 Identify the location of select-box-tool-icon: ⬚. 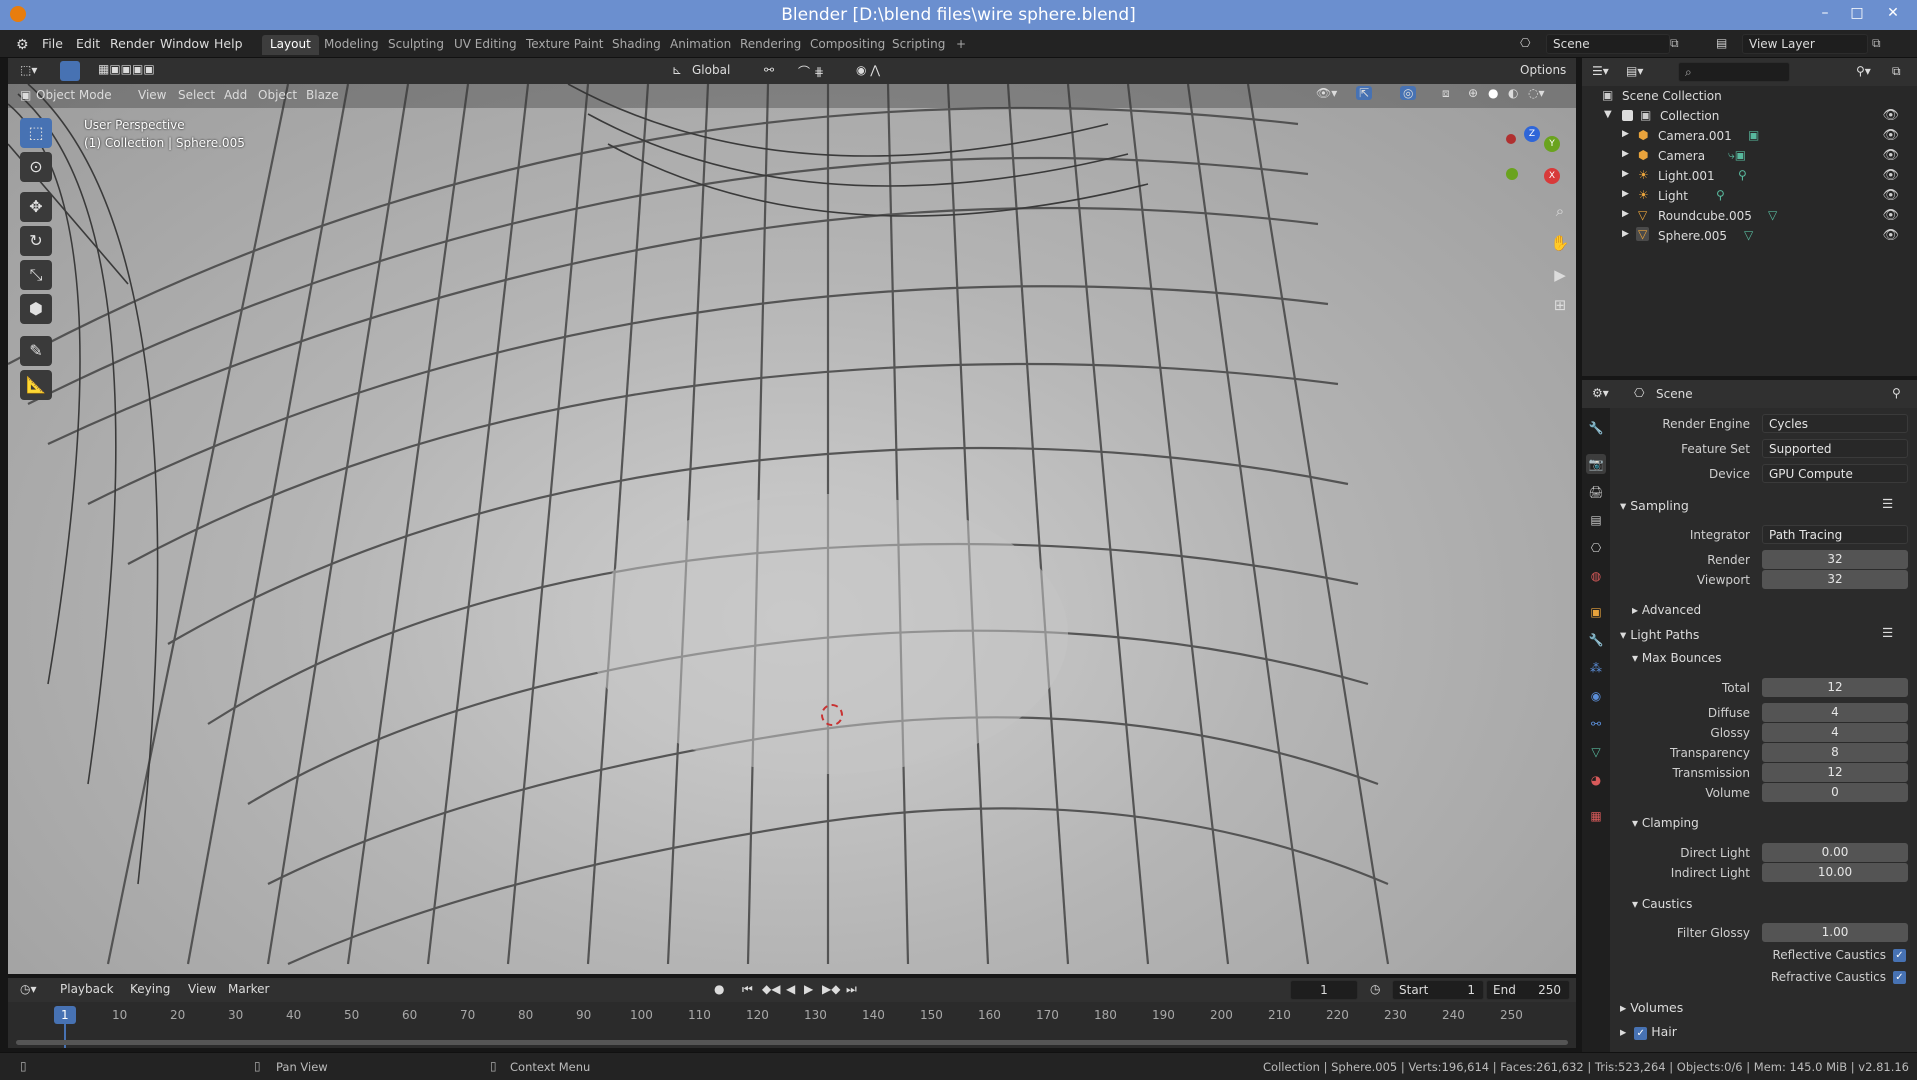
(36, 133).